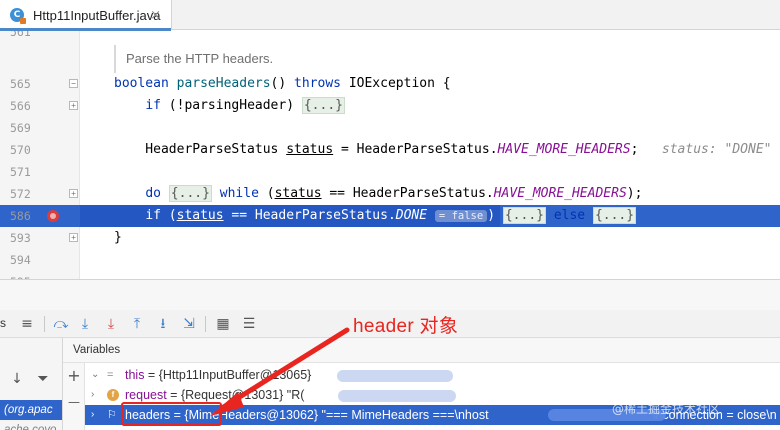  What do you see at coordinates (20, 128) in the screenshot?
I see `line-number: 569` at bounding box center [20, 128].